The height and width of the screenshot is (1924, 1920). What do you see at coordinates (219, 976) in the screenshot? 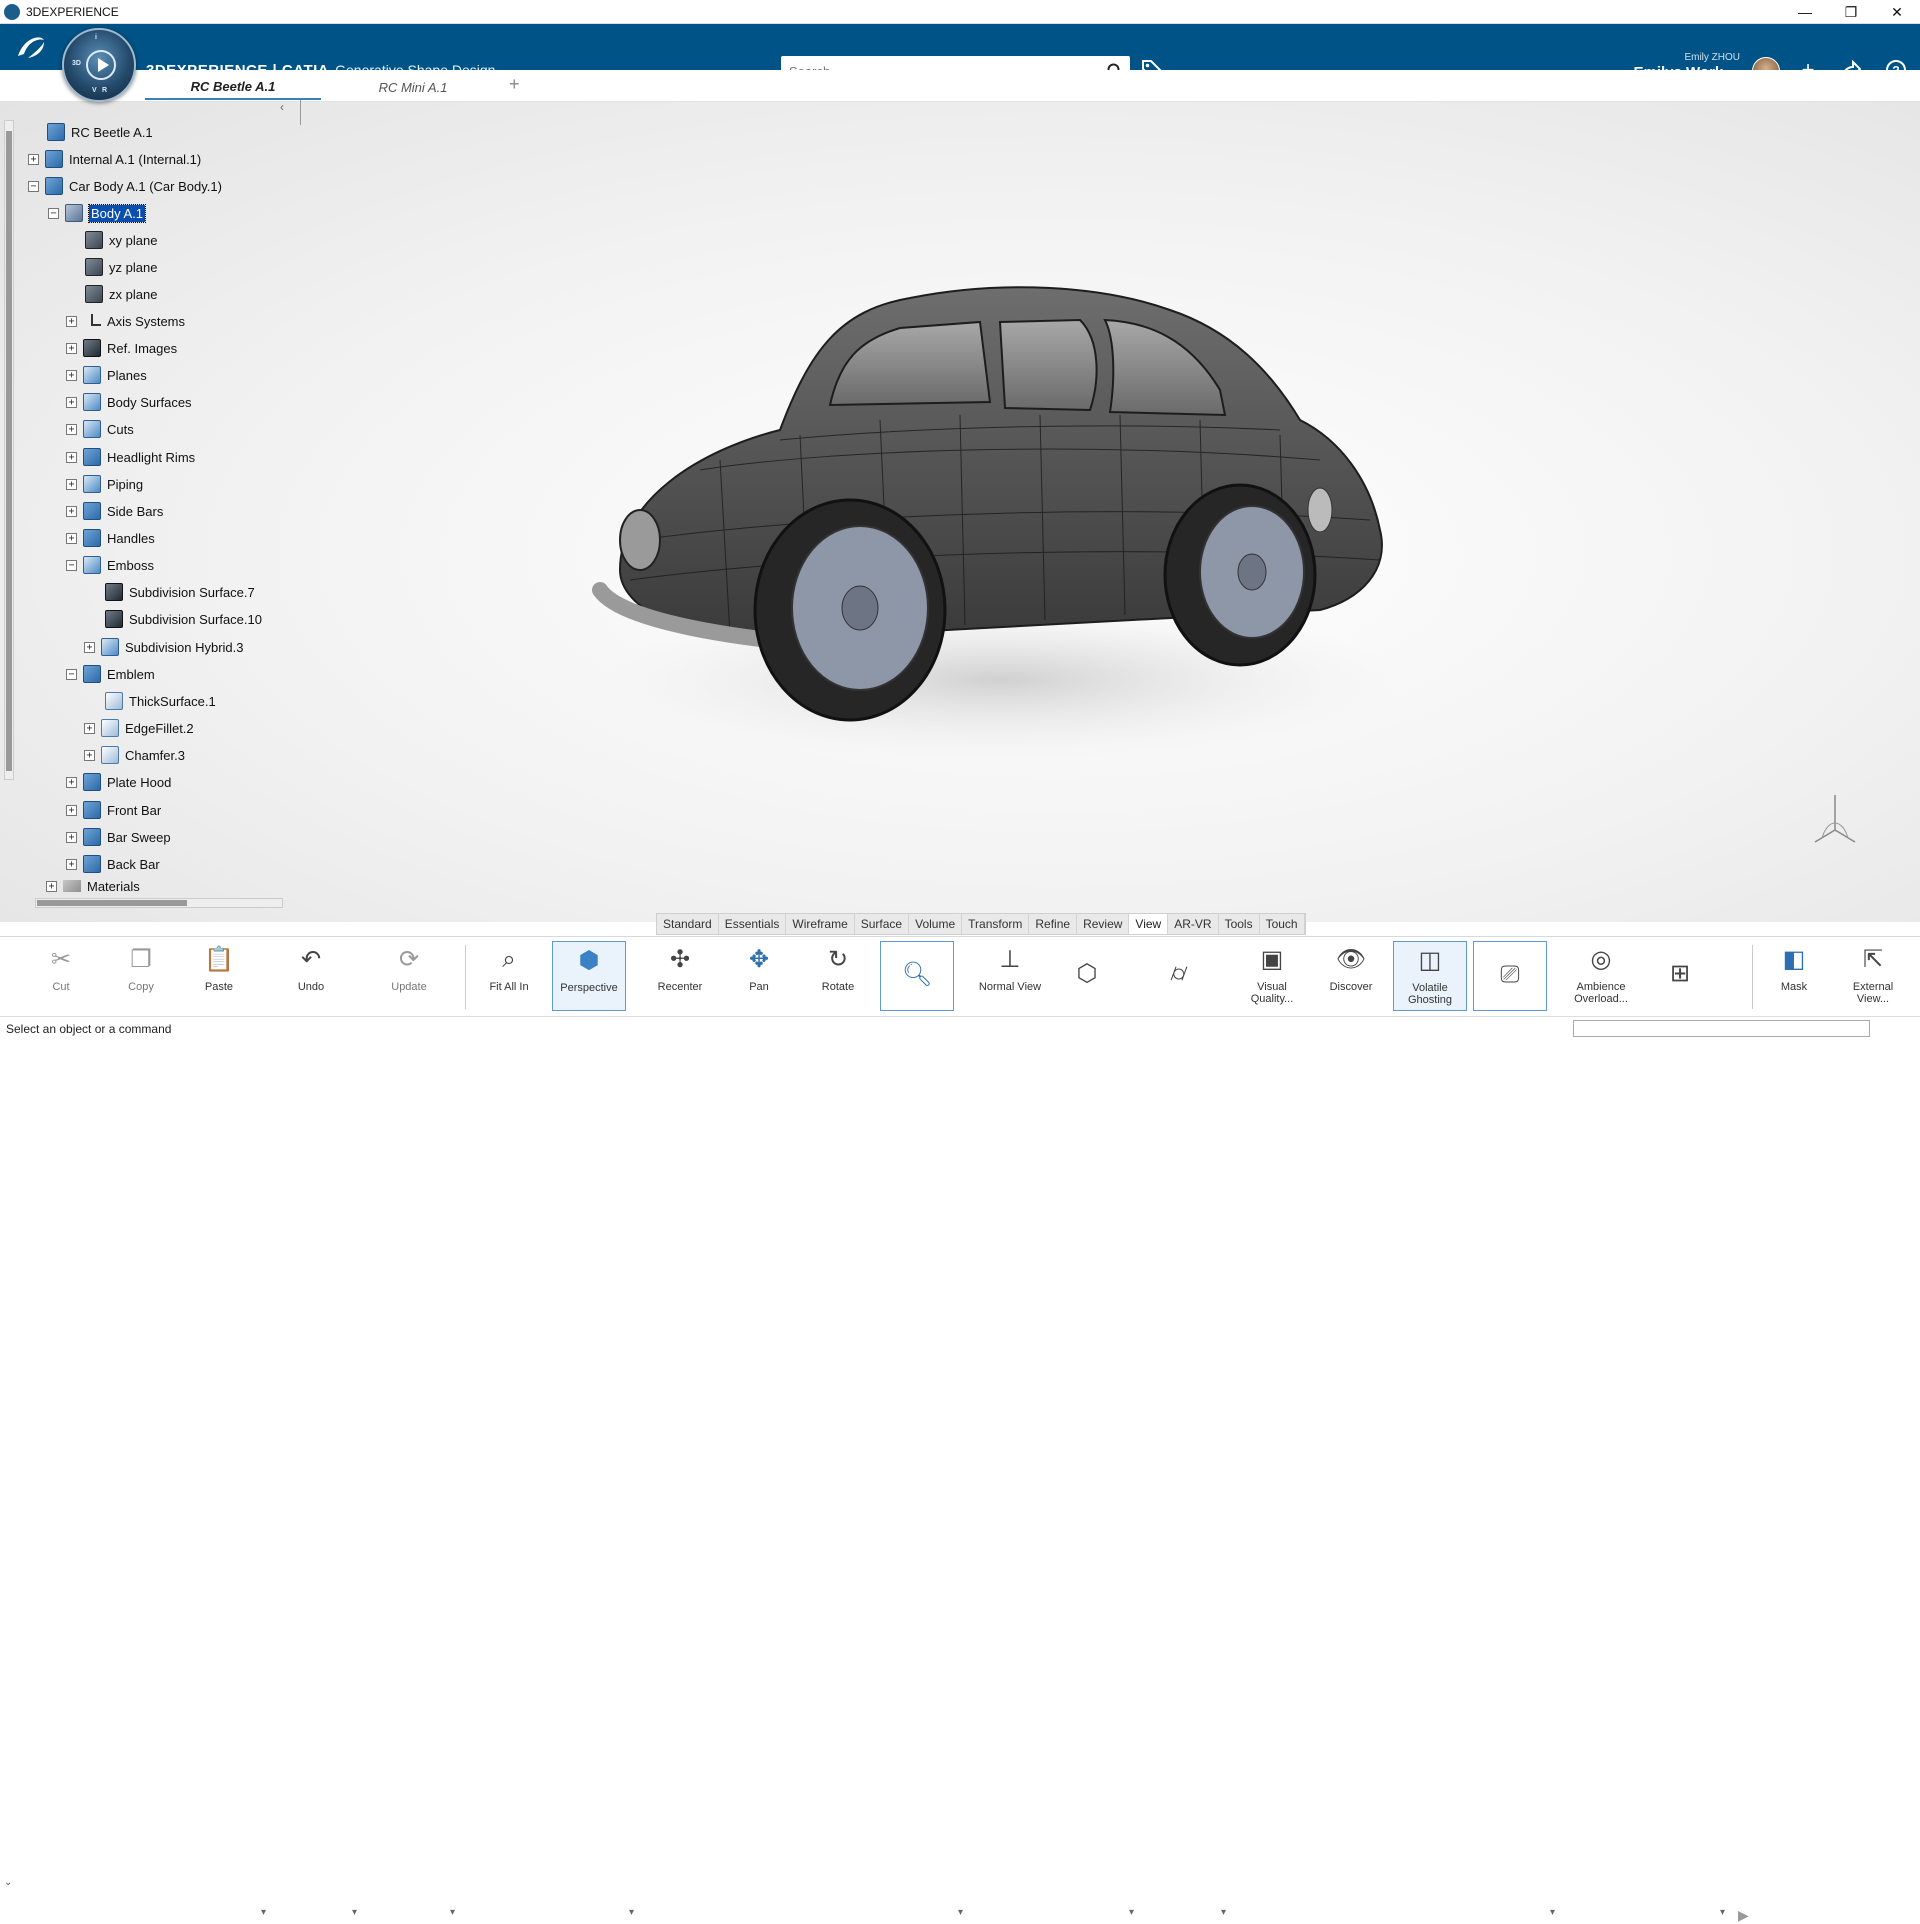
I see `paste-button: 📋 Paste` at bounding box center [219, 976].